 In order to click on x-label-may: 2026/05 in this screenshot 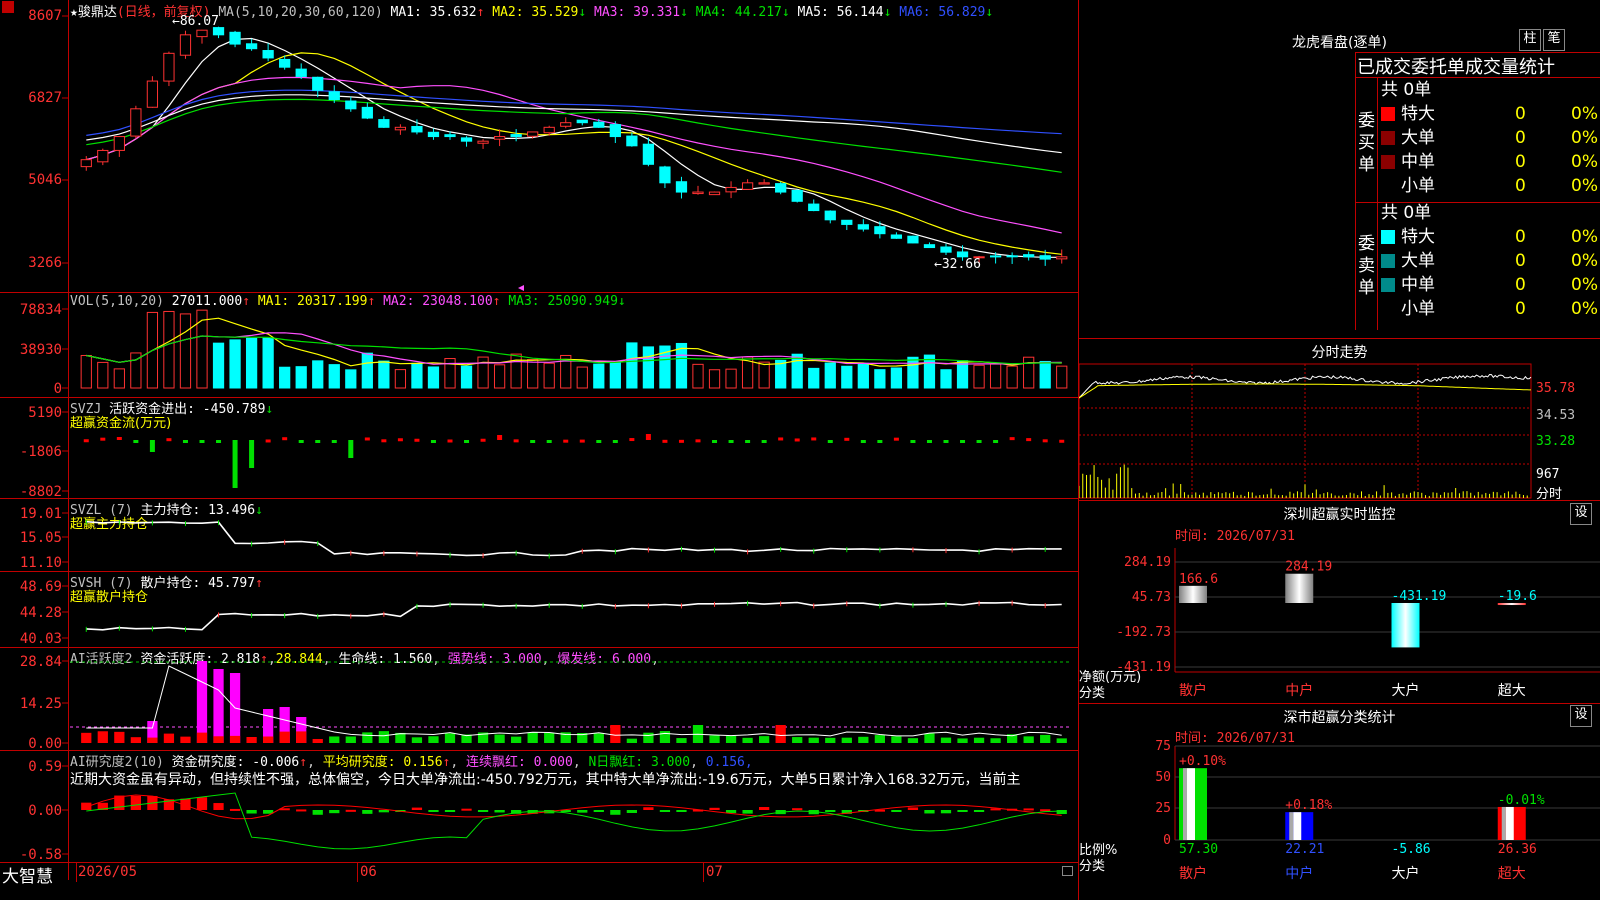, I will do `click(108, 872)`.